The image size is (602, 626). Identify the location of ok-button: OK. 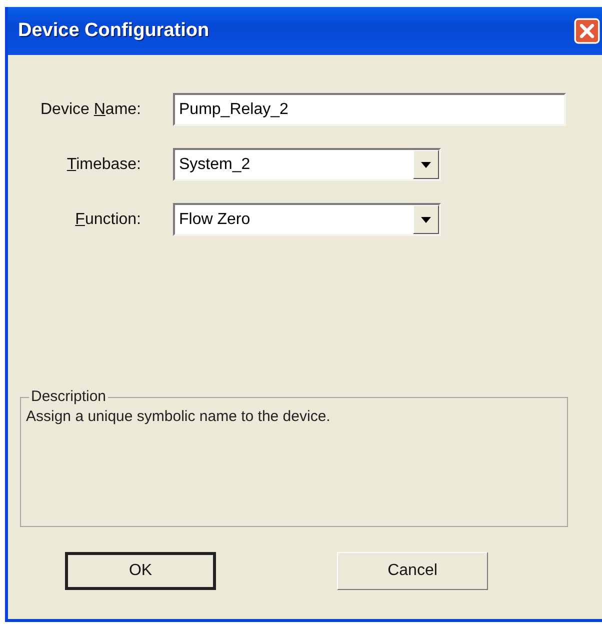
(140, 571).